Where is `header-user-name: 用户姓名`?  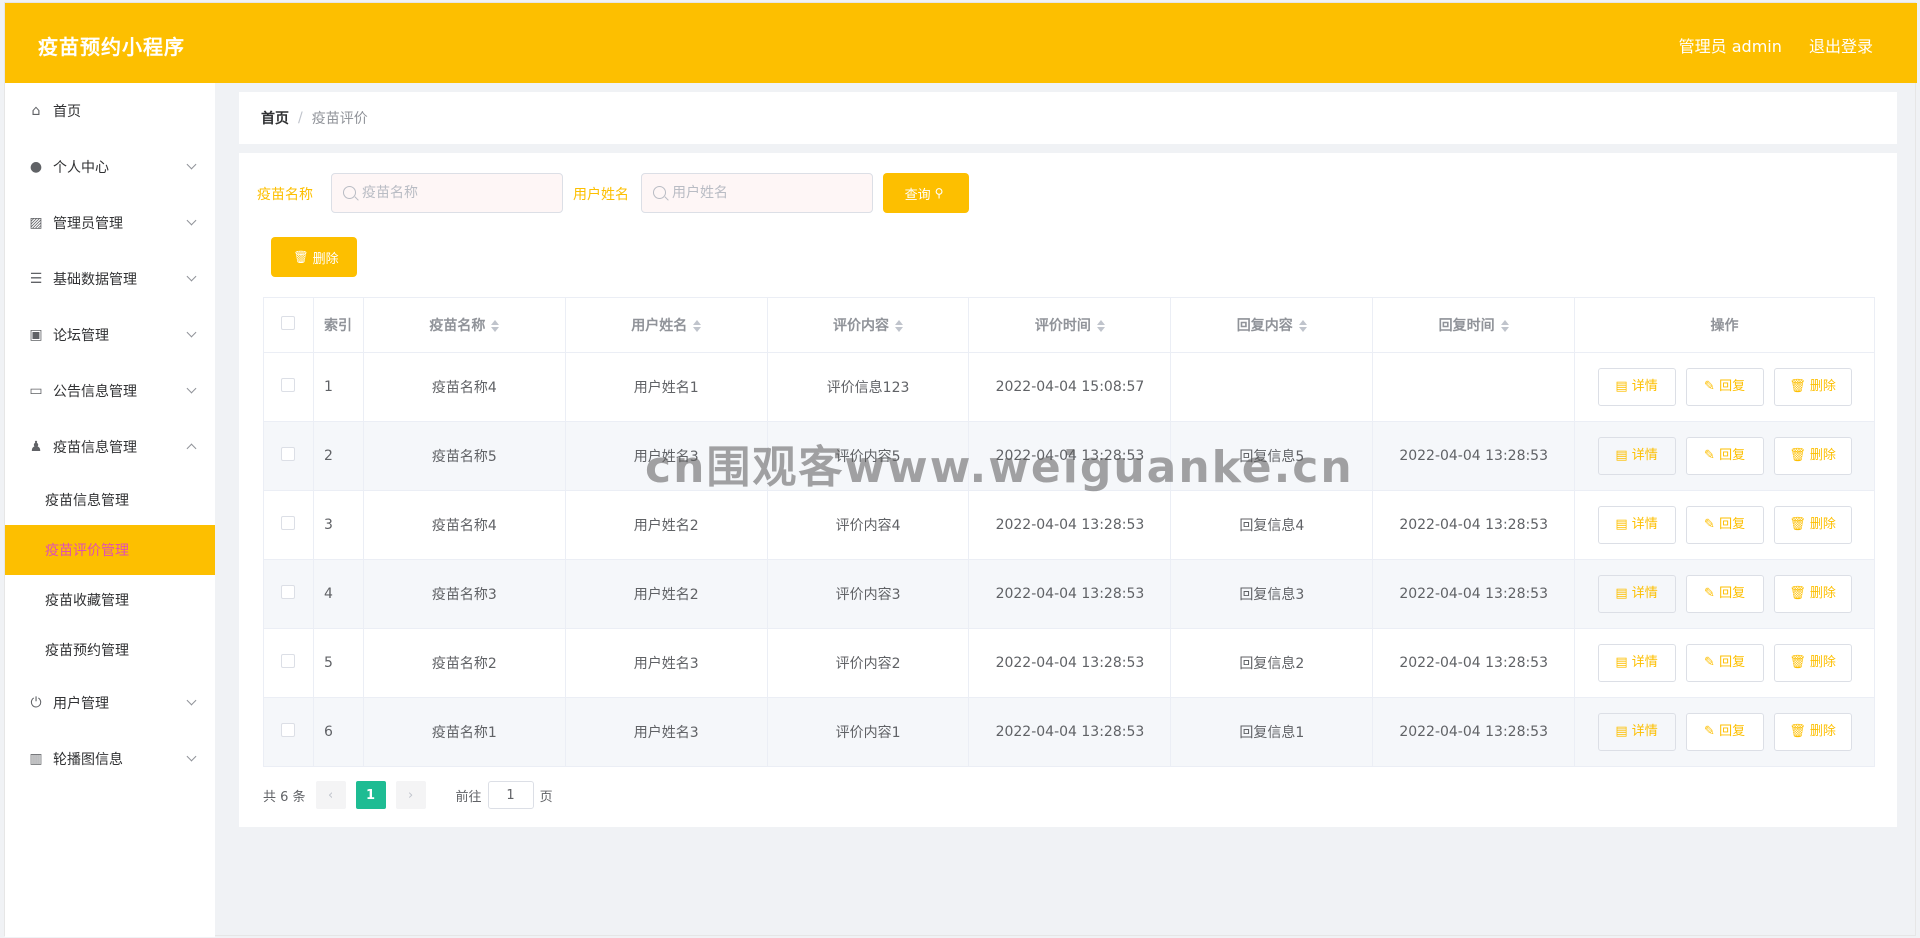 header-user-name: 用户姓名 is located at coordinates (666, 325).